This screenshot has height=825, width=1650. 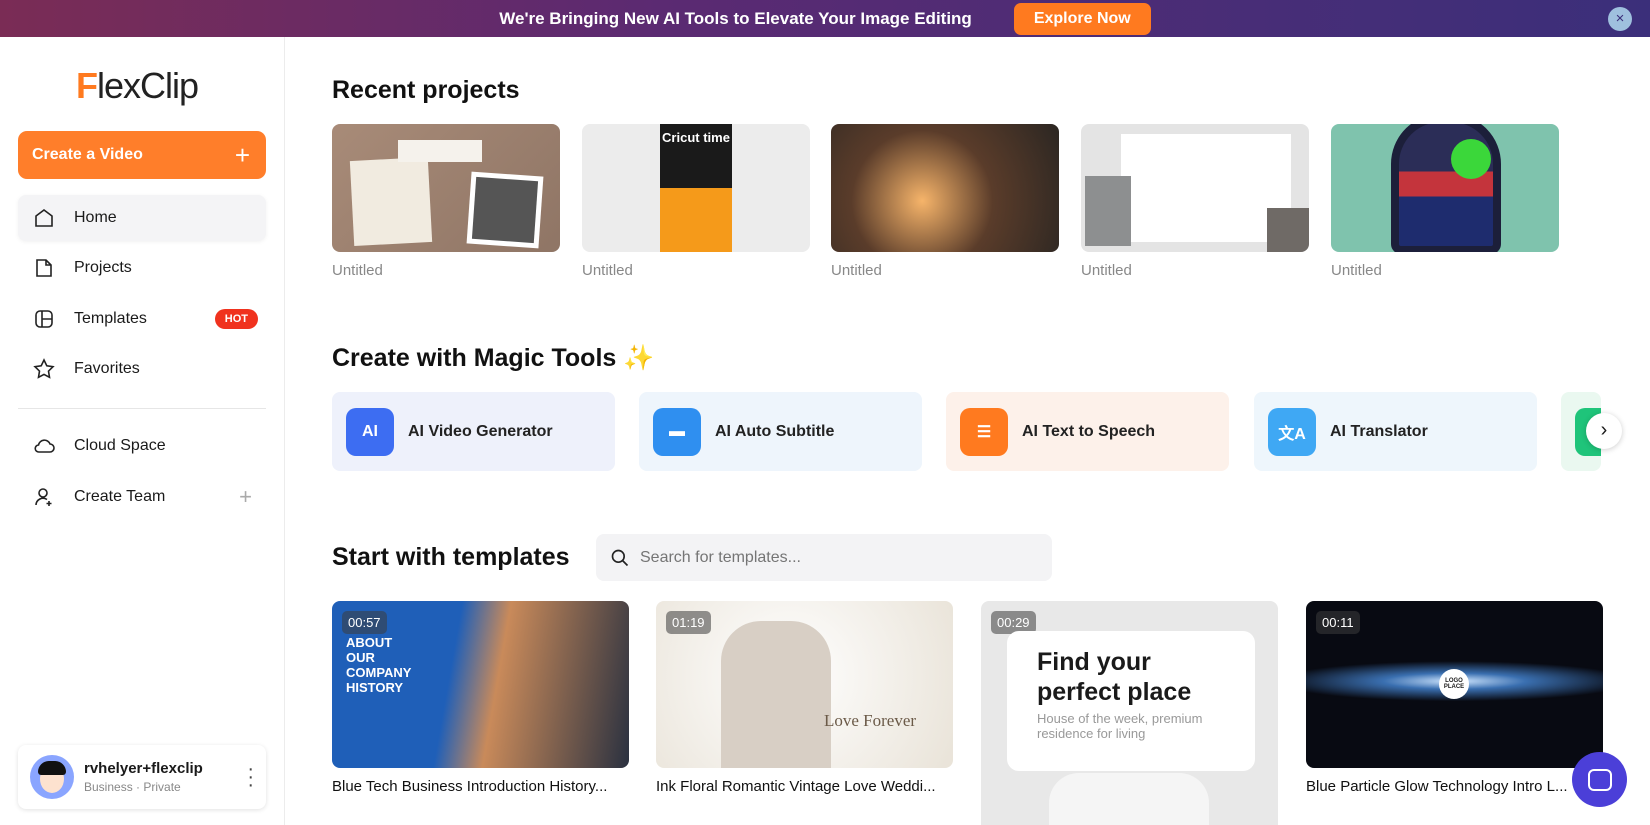 What do you see at coordinates (804, 684) in the screenshot?
I see `template-card: 01:19 Love Forever` at bounding box center [804, 684].